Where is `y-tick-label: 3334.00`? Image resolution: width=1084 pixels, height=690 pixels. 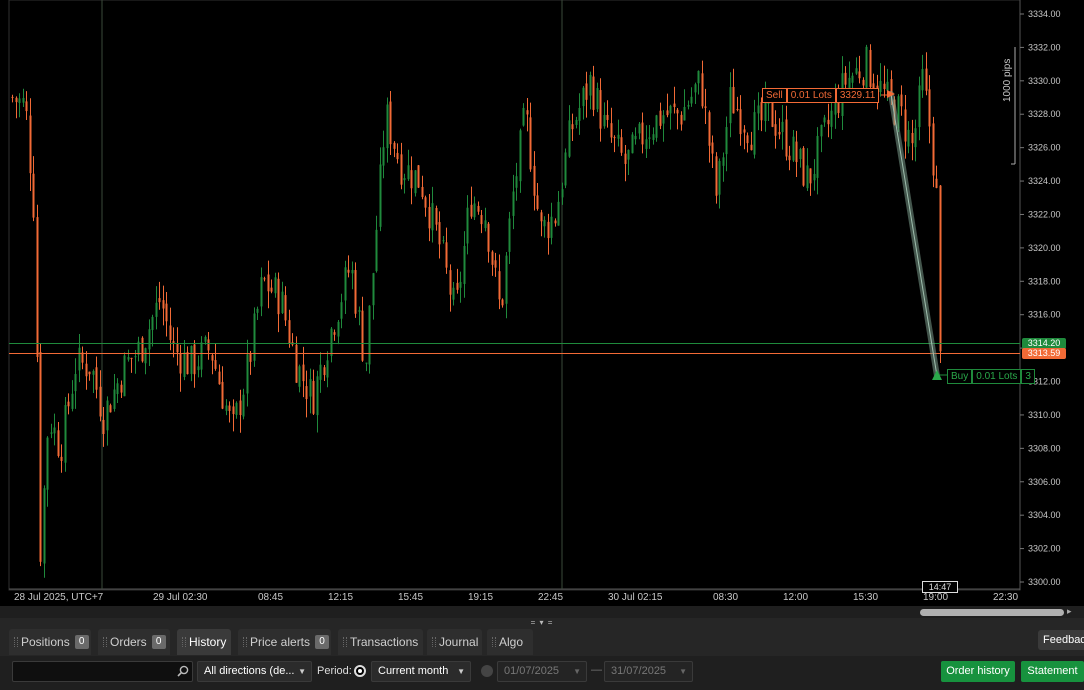
y-tick-label: 3334.00 is located at coordinates (1044, 14).